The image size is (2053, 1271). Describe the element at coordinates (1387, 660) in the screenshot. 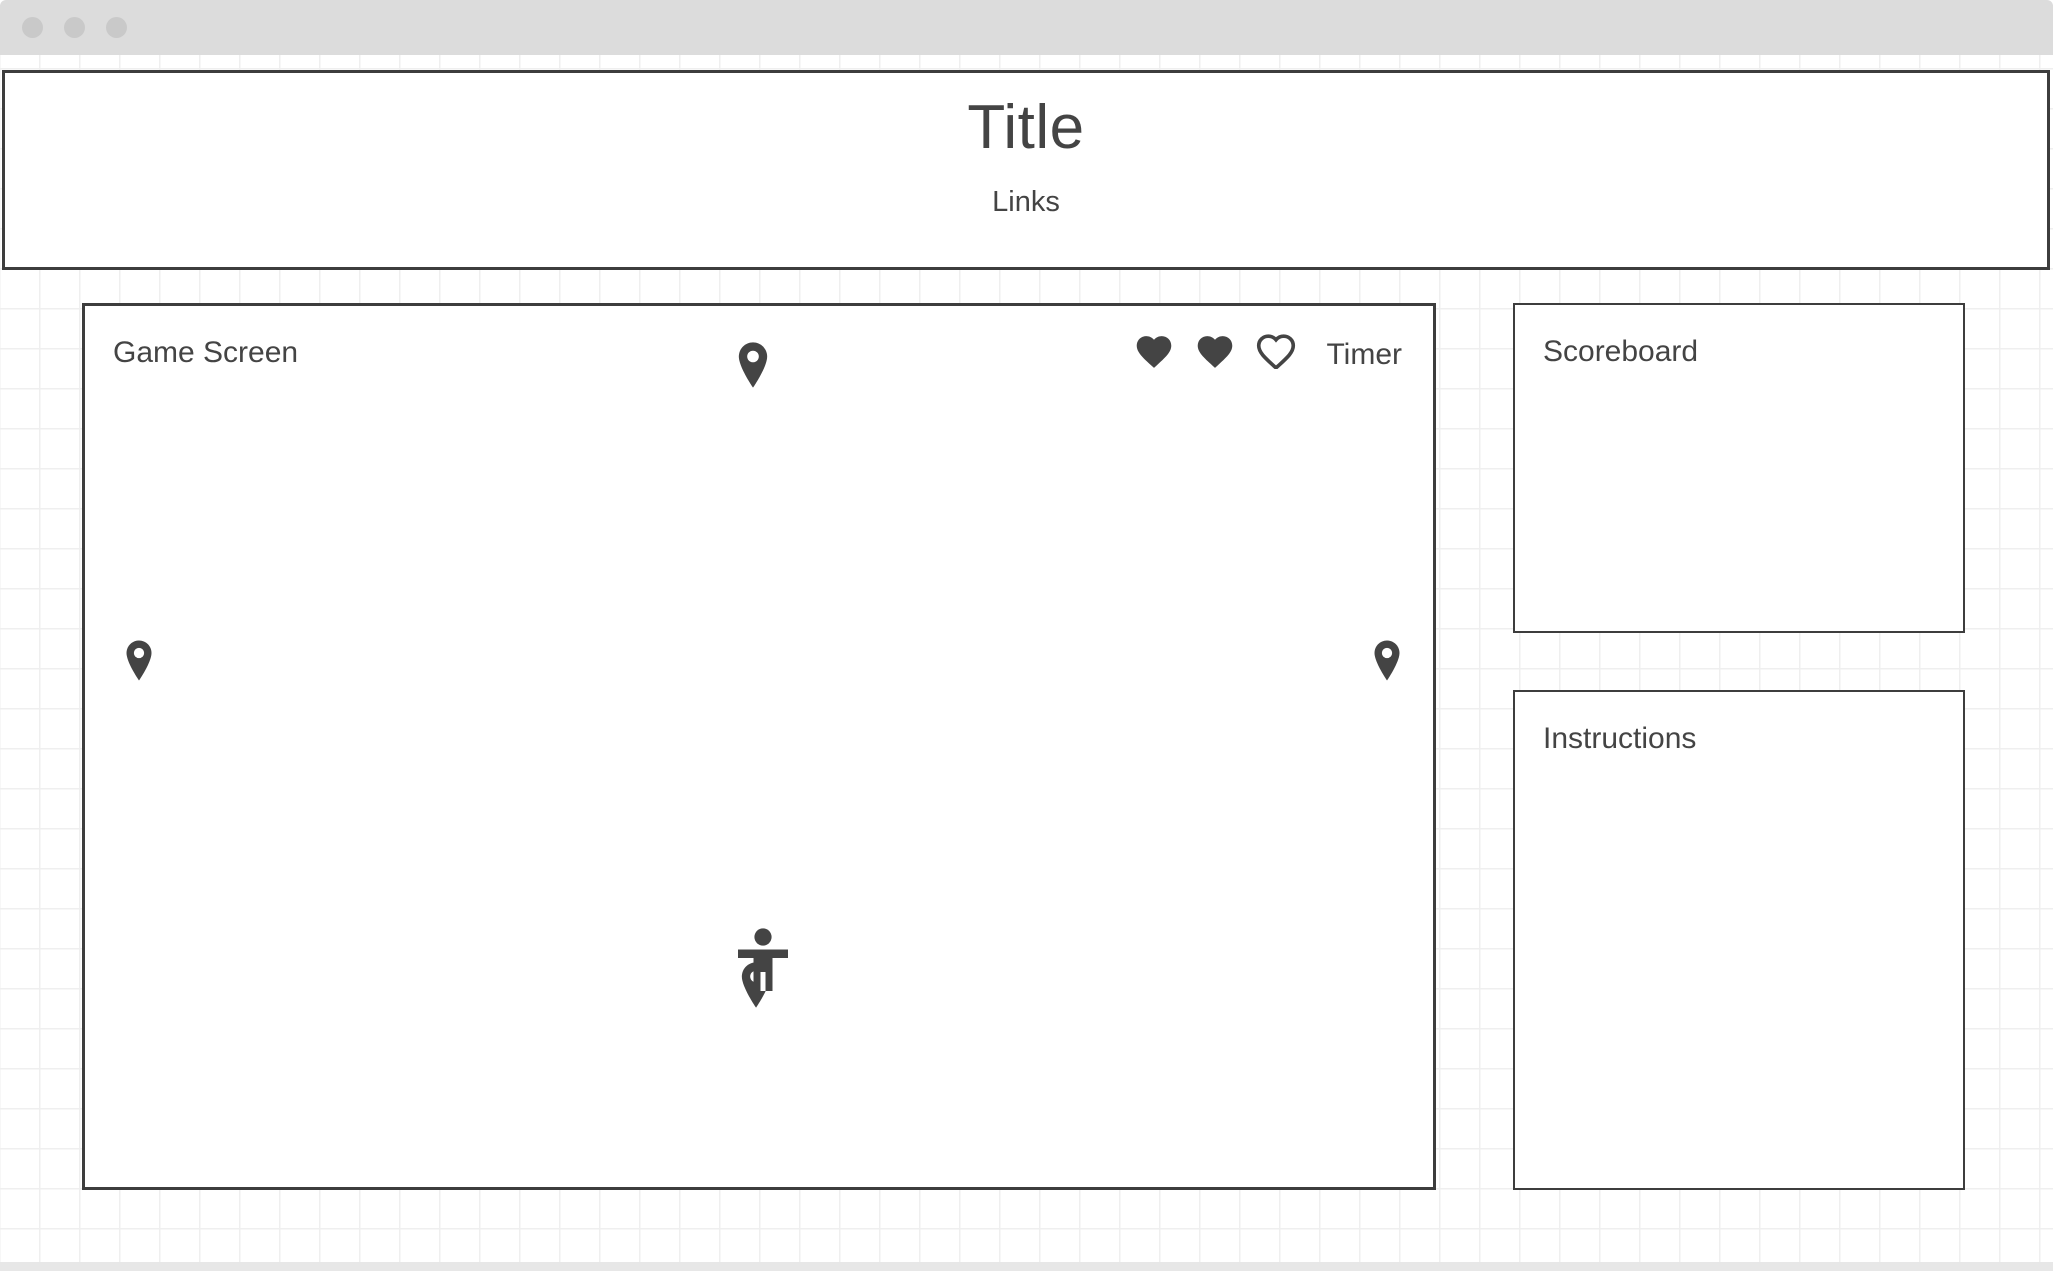

I see `map-pin-right-icon` at that location.